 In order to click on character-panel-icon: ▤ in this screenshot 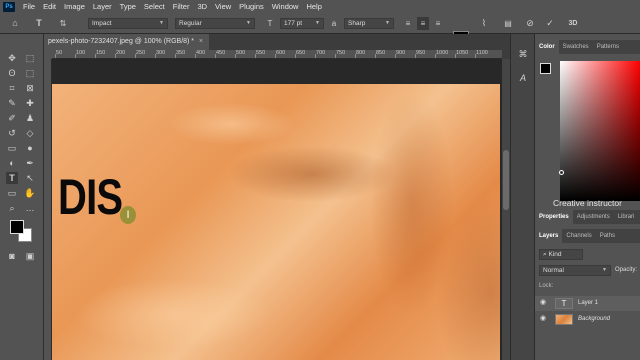, I will do `click(508, 23)`.